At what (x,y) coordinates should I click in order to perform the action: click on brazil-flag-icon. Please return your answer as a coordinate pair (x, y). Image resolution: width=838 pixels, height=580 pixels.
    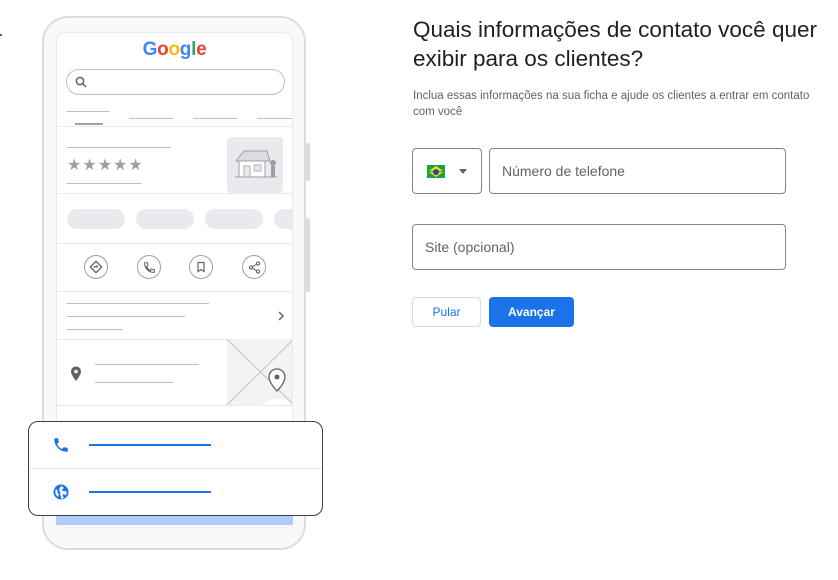
    Looking at the image, I should click on (436, 171).